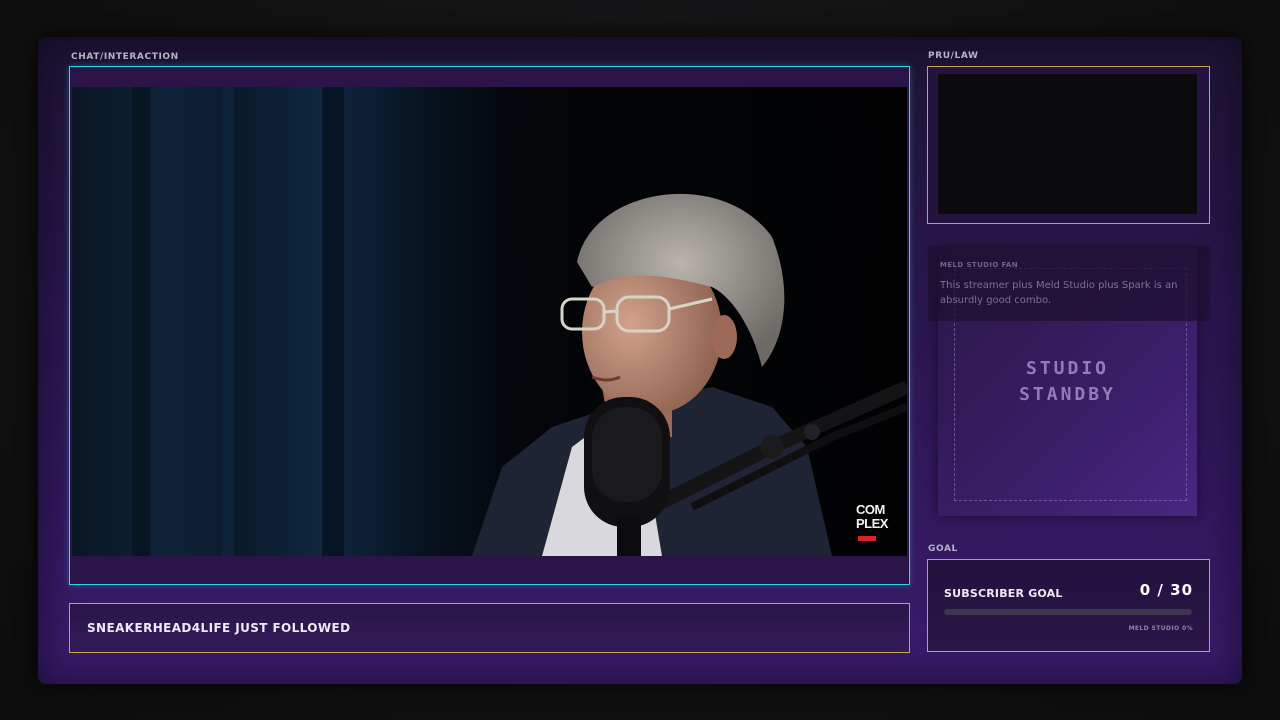 This screenshot has height=720, width=1280. Describe the element at coordinates (1067, 368) in the screenshot. I see `standby-line-1: STUDIO` at that location.